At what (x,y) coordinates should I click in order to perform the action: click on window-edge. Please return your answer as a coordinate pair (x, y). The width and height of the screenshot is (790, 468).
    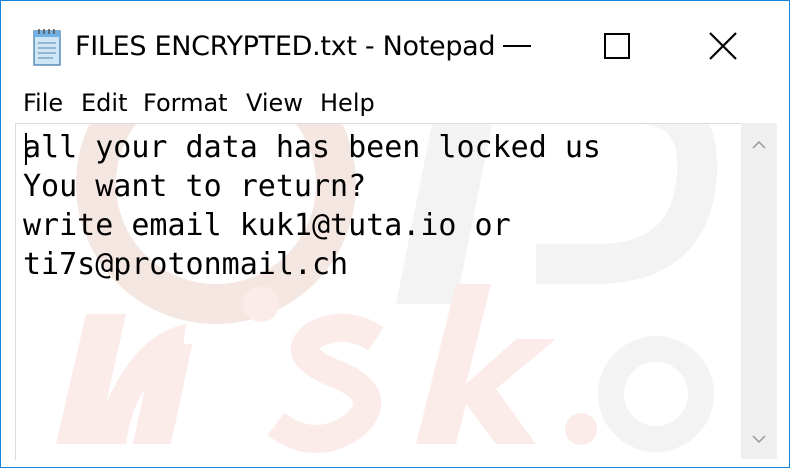
    Looking at the image, I should click on (783, 291).